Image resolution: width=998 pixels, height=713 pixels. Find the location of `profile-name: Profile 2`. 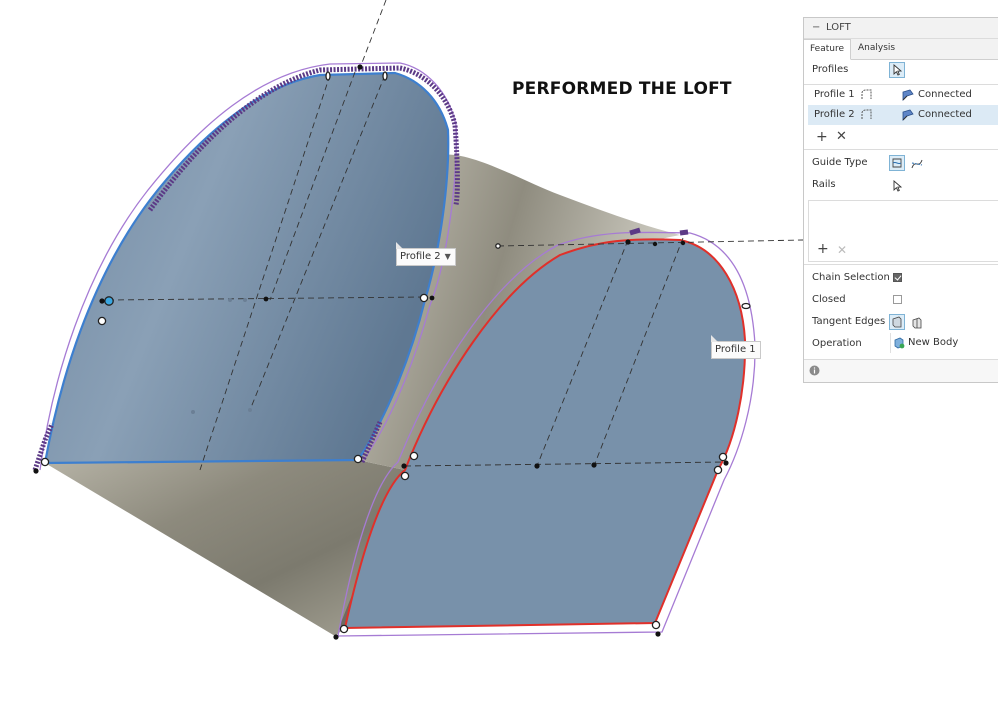

profile-name: Profile 2 is located at coordinates (834, 114).